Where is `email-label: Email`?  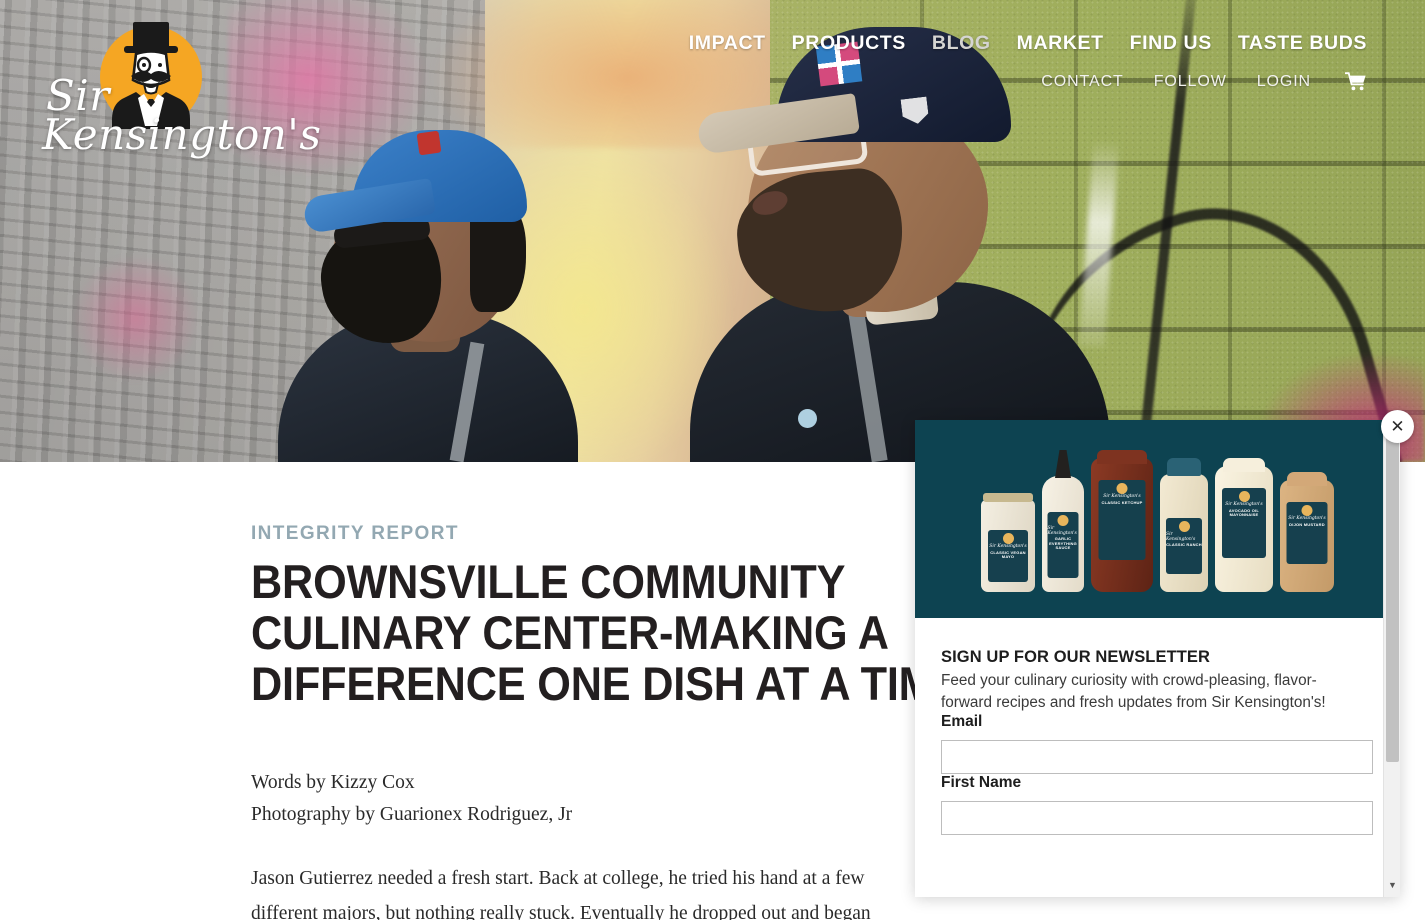 email-label: Email is located at coordinates (962, 722).